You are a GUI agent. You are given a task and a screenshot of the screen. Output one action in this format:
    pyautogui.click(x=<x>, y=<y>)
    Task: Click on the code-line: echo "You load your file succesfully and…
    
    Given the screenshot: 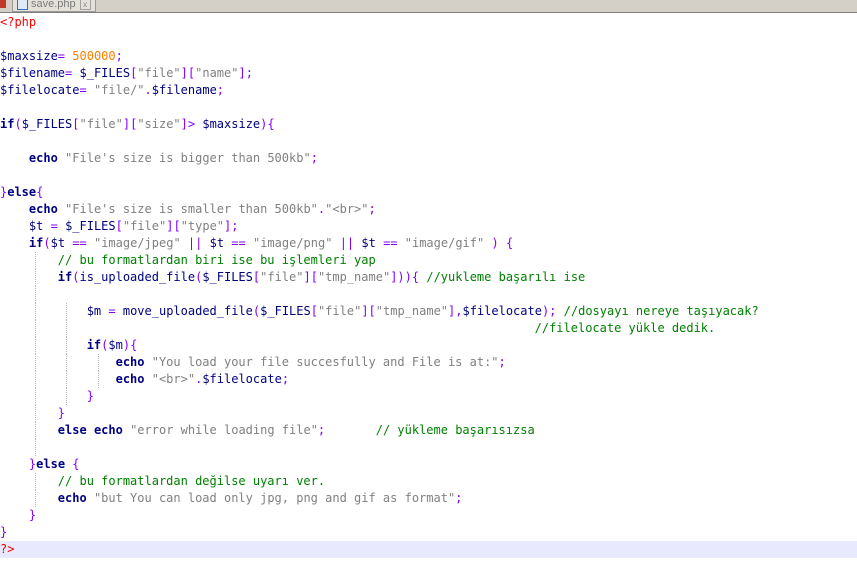 What is the action you would take?
    pyautogui.click(x=428, y=362)
    